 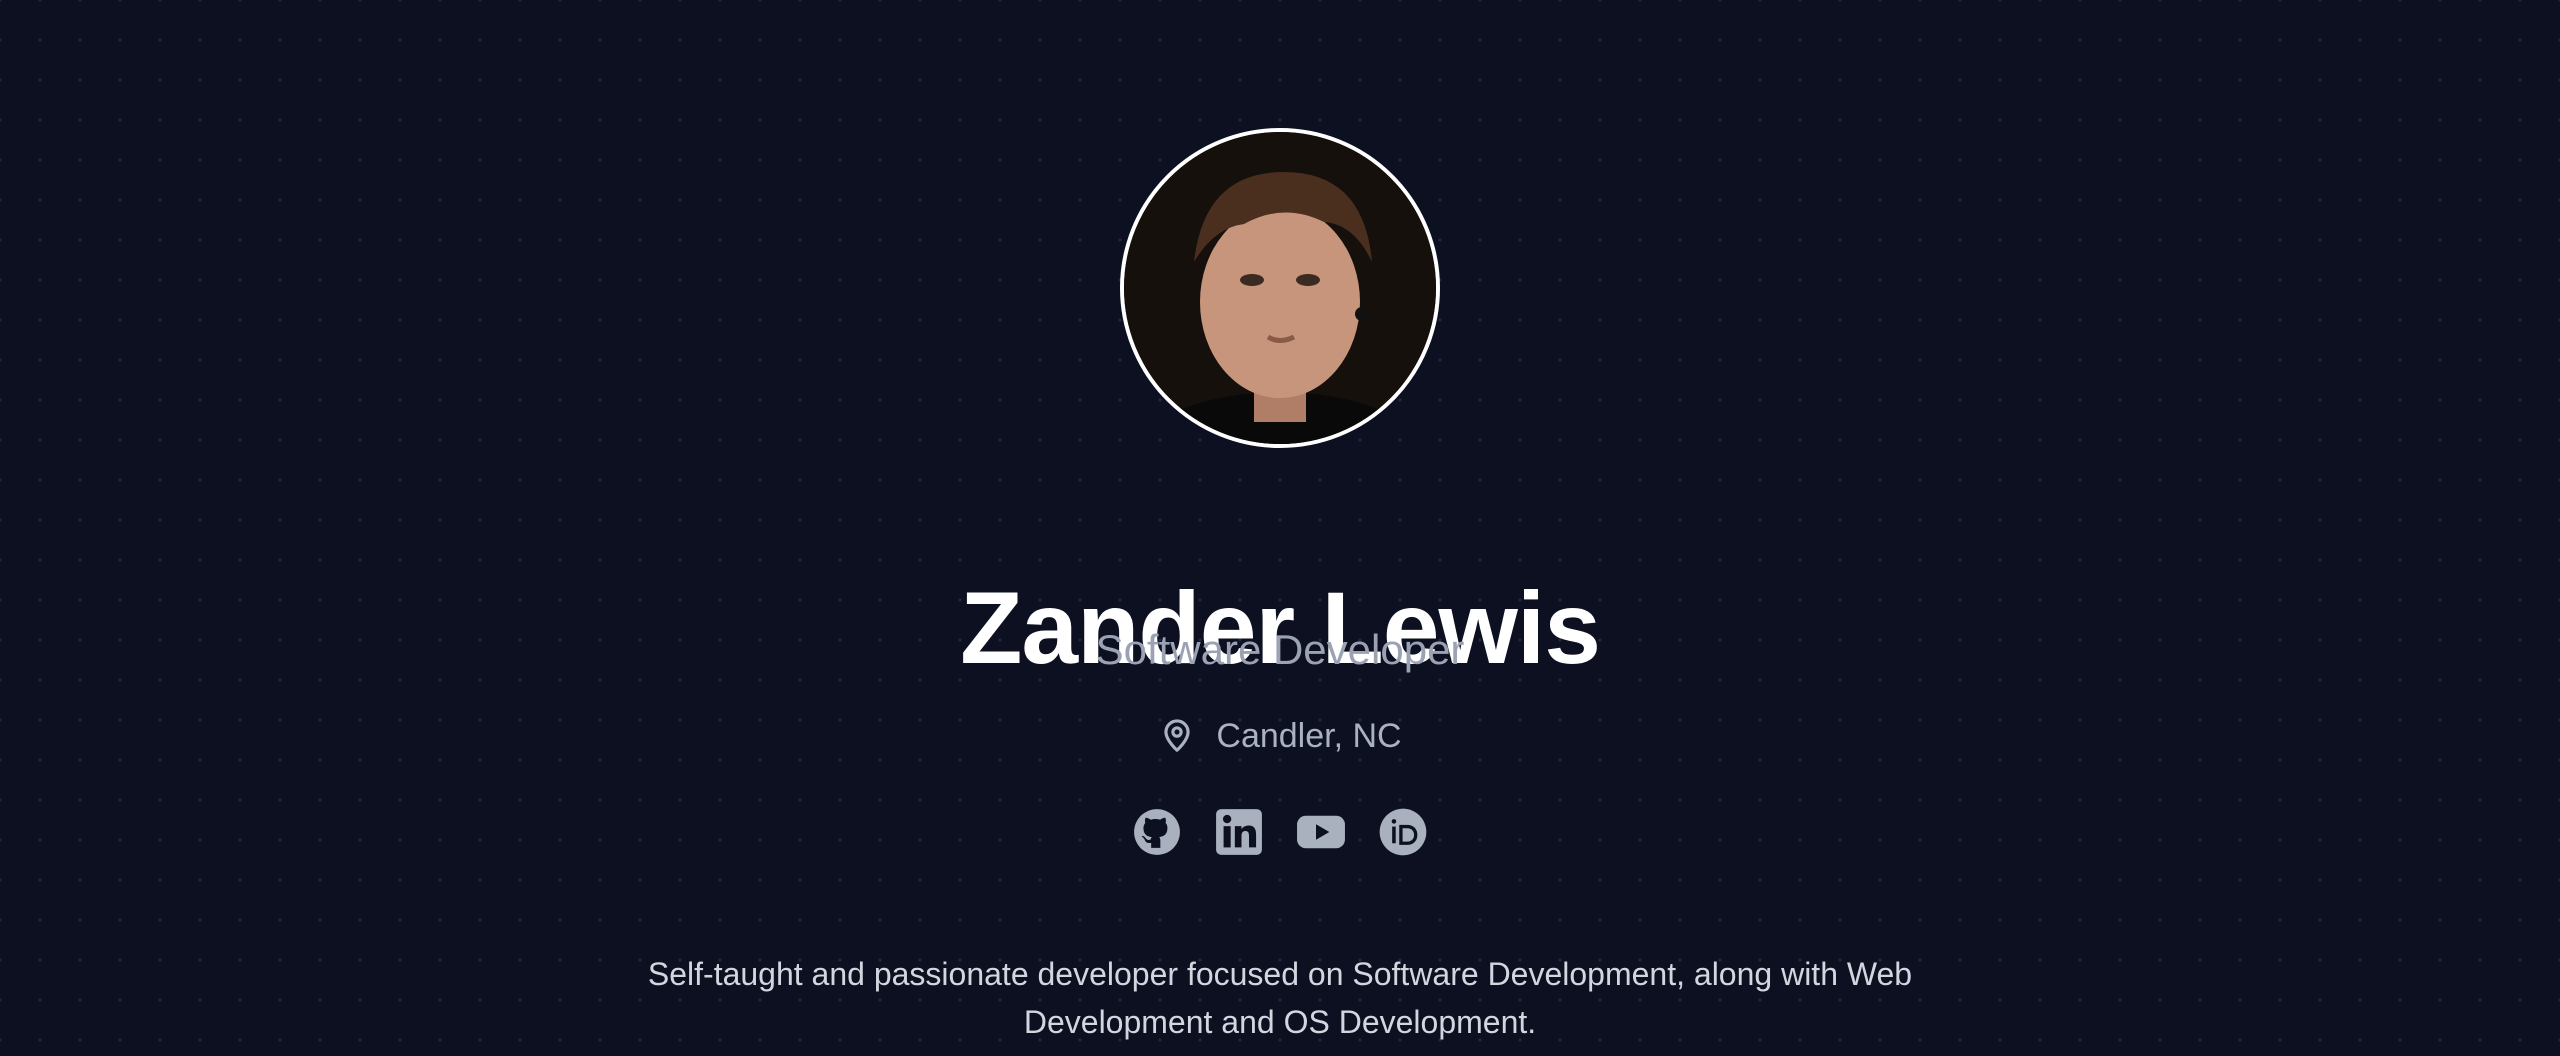 I want to click on linkedin-icon, so click(x=1239, y=832).